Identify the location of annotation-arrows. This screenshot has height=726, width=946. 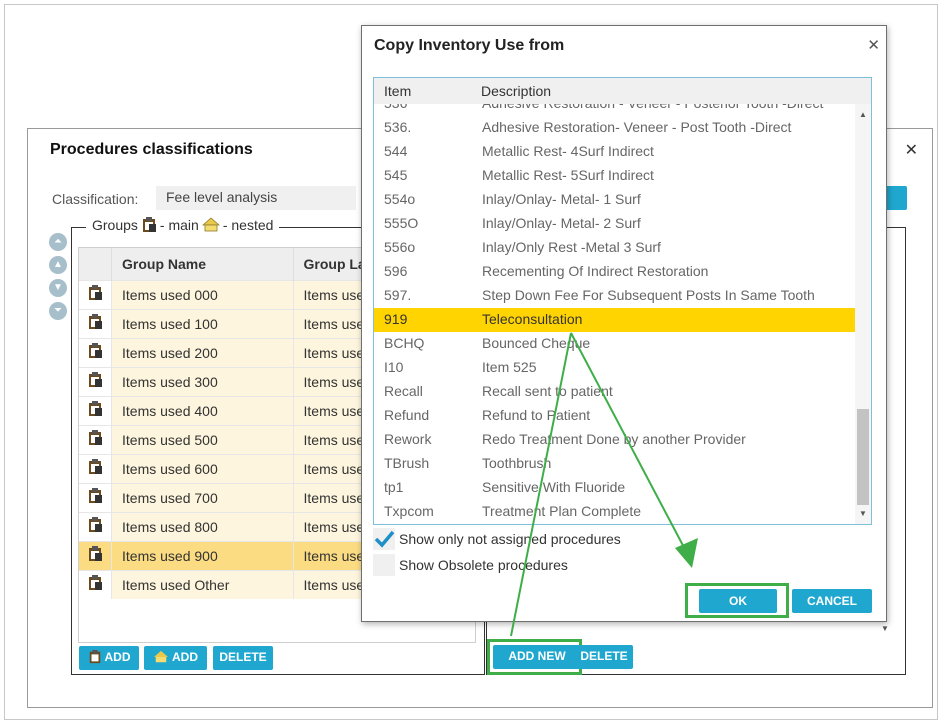
(604, 484).